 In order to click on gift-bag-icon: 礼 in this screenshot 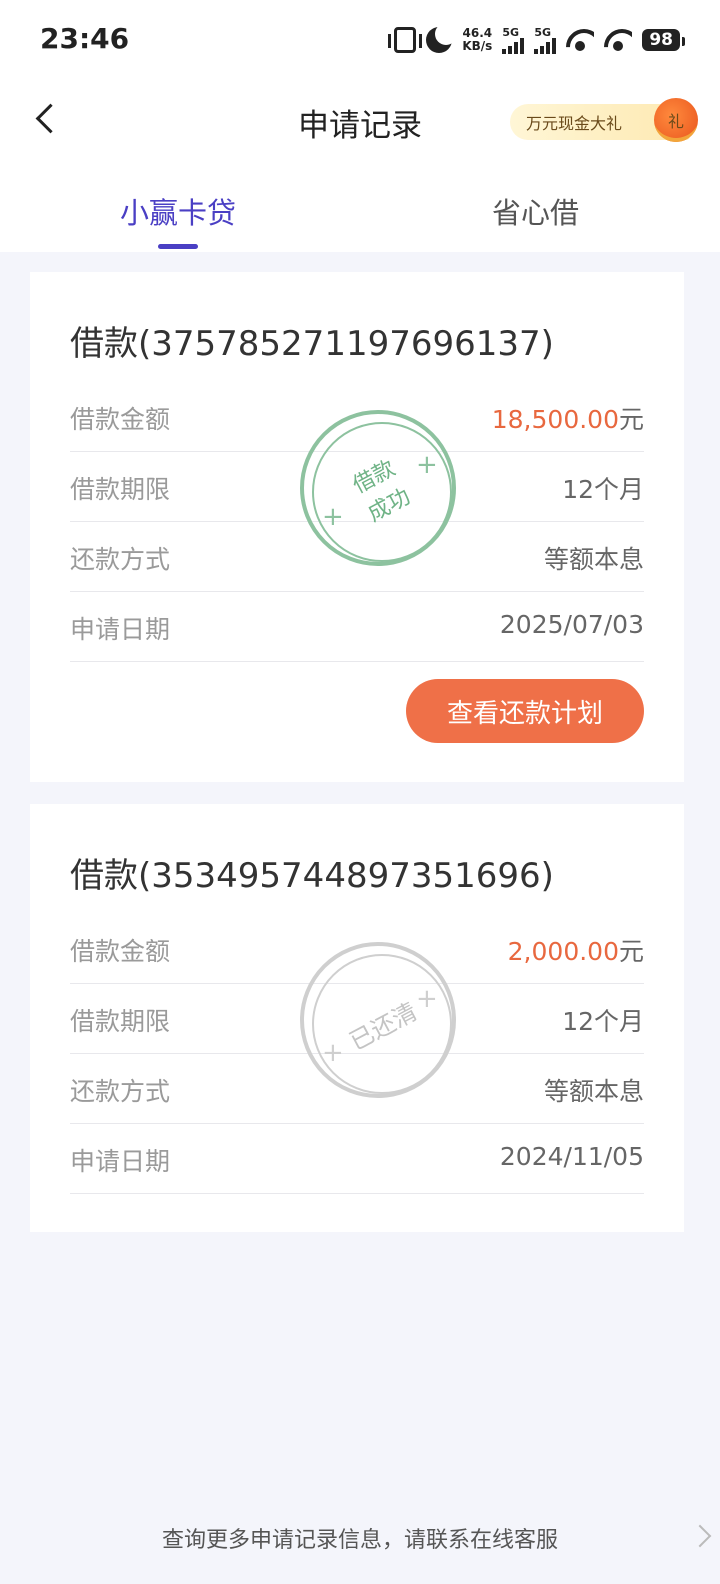, I will do `click(676, 120)`.